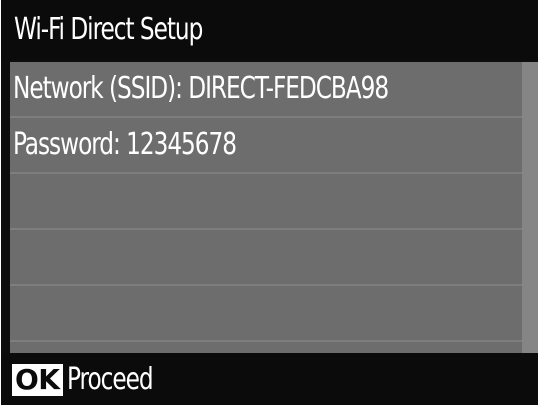  I want to click on button-guide-bar: OK Proceed, so click(269, 379).